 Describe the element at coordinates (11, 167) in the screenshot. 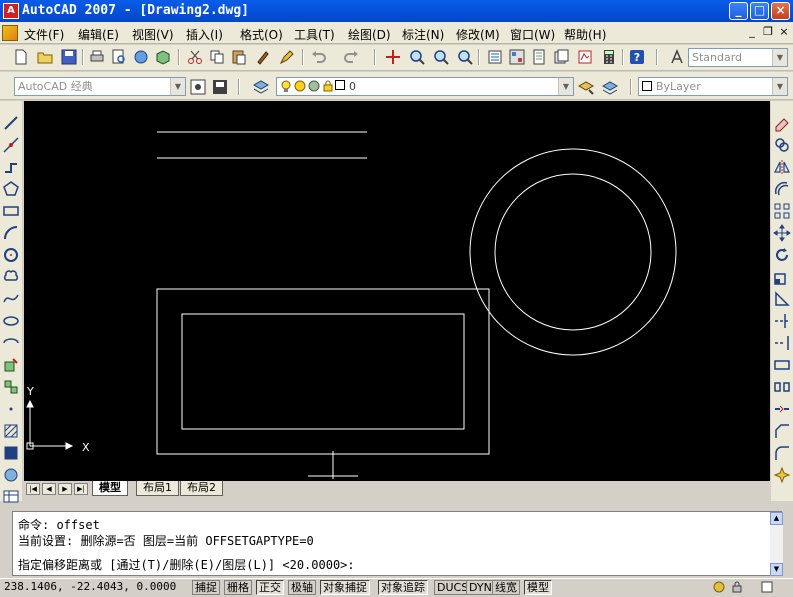

I see `polyline-icon` at that location.